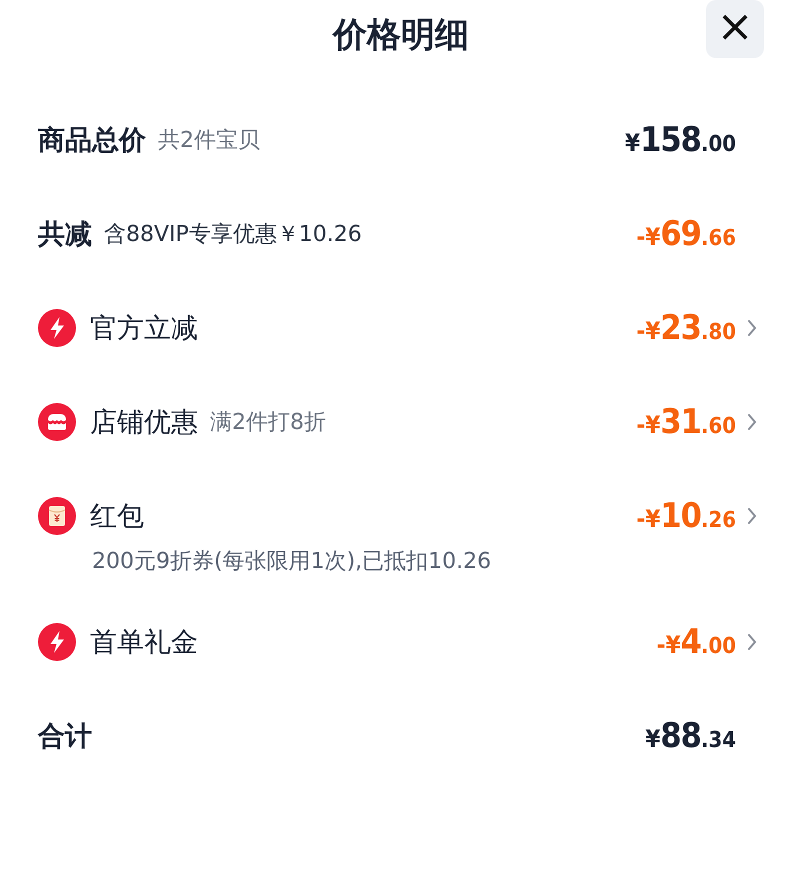  I want to click on item-label: 店铺优惠, so click(144, 423).